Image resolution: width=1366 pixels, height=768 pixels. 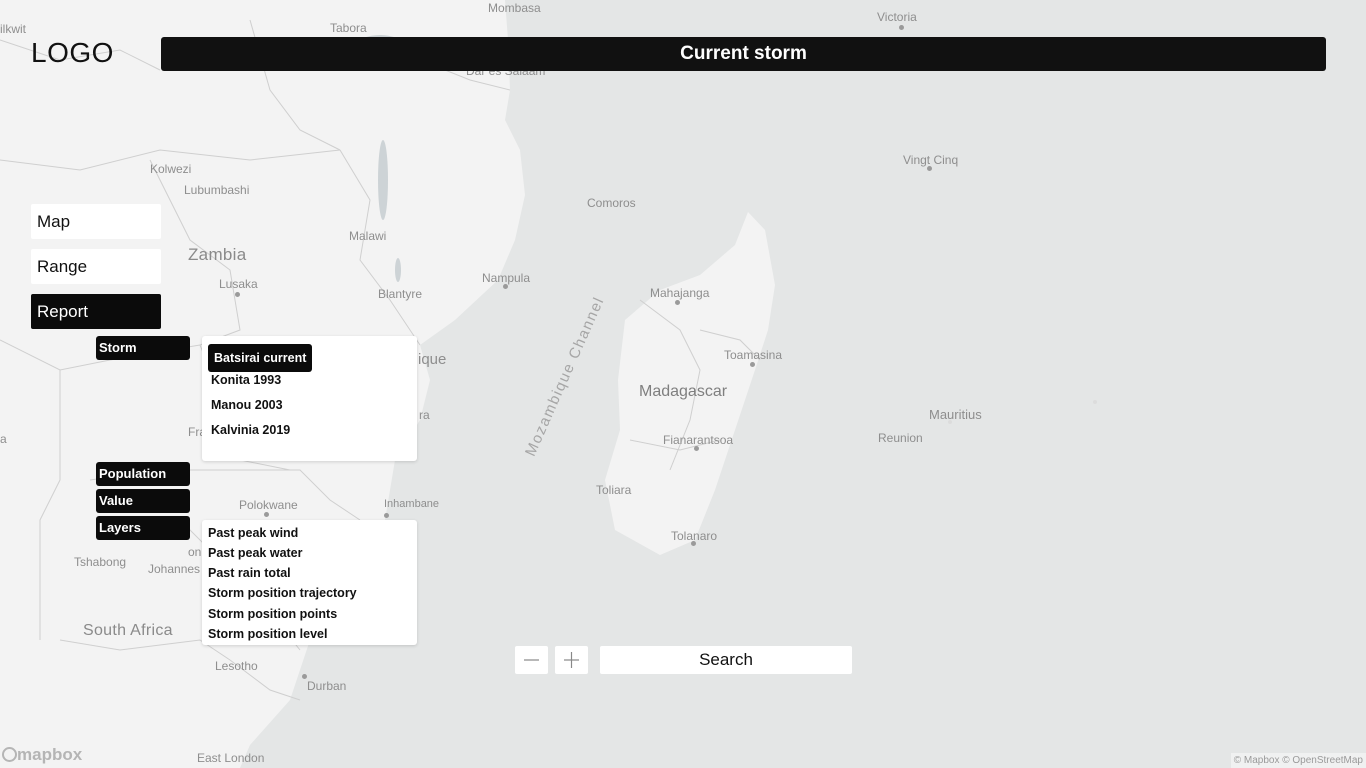 What do you see at coordinates (217, 254) in the screenshot?
I see `map-label-zambia: Zambia` at bounding box center [217, 254].